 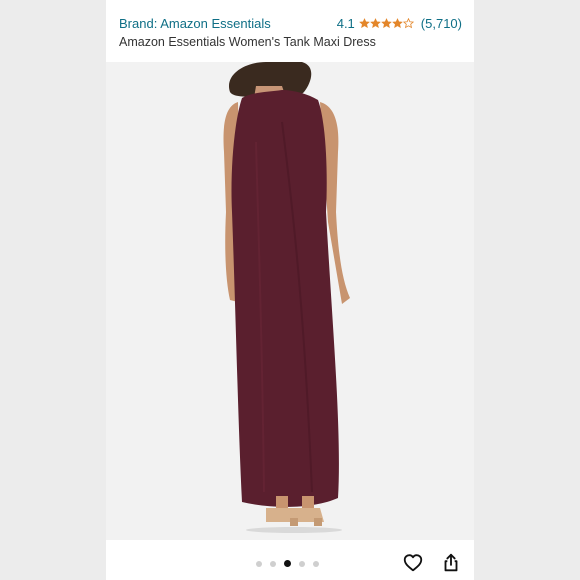 I want to click on heart-icon, so click(x=413, y=563).